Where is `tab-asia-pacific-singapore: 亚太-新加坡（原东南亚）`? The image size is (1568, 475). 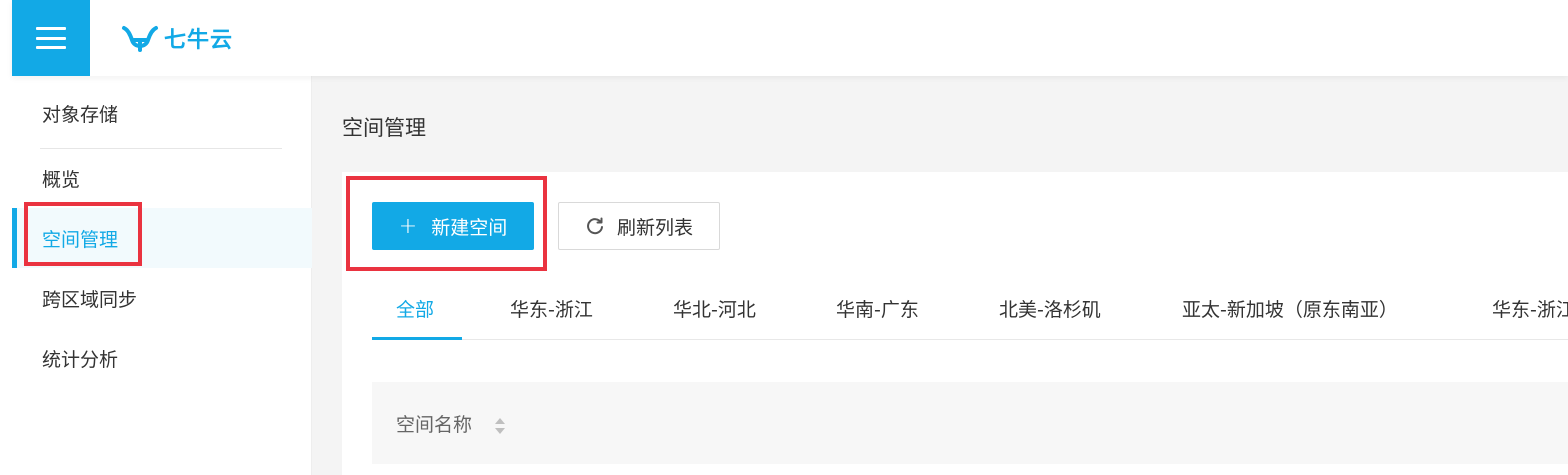 tab-asia-pacific-singapore: 亚太-新加坡（原东南亚） is located at coordinates (1290, 308).